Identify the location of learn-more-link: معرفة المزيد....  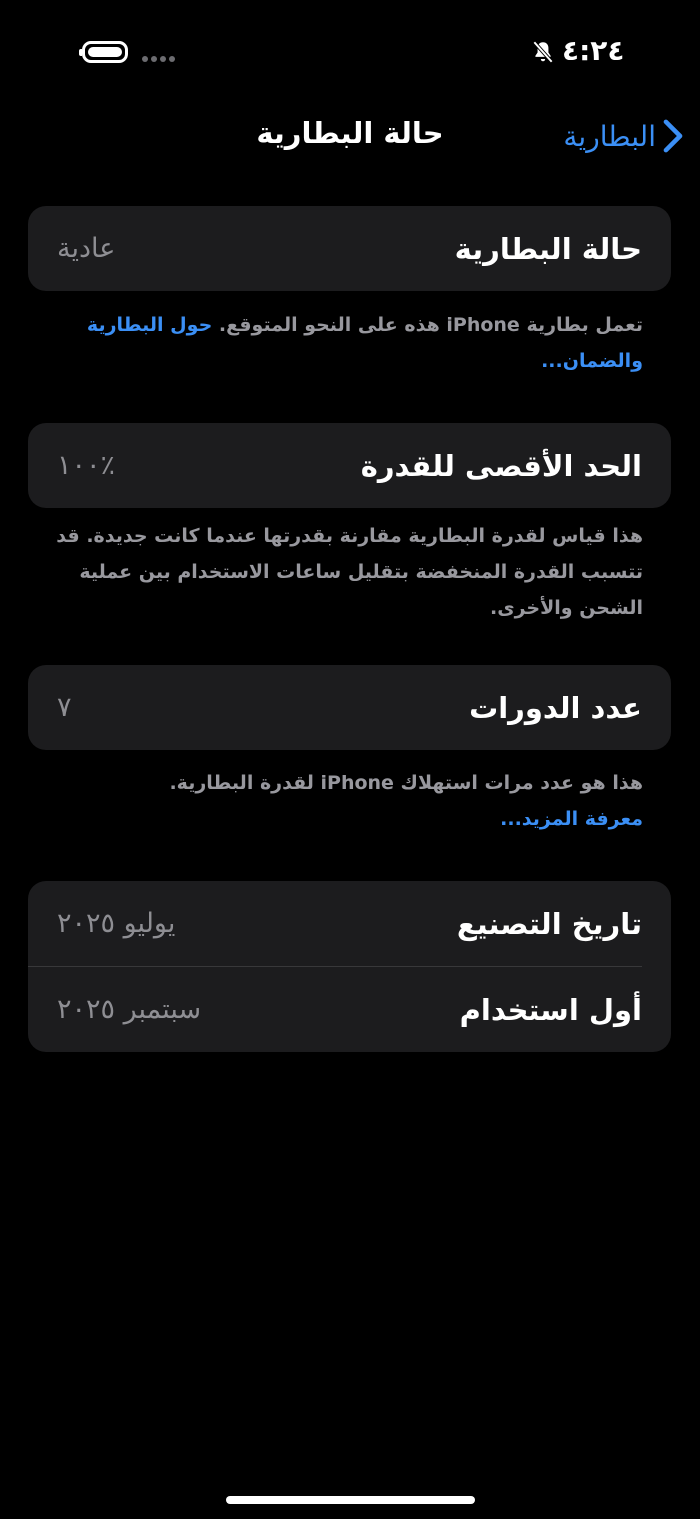
(346, 819).